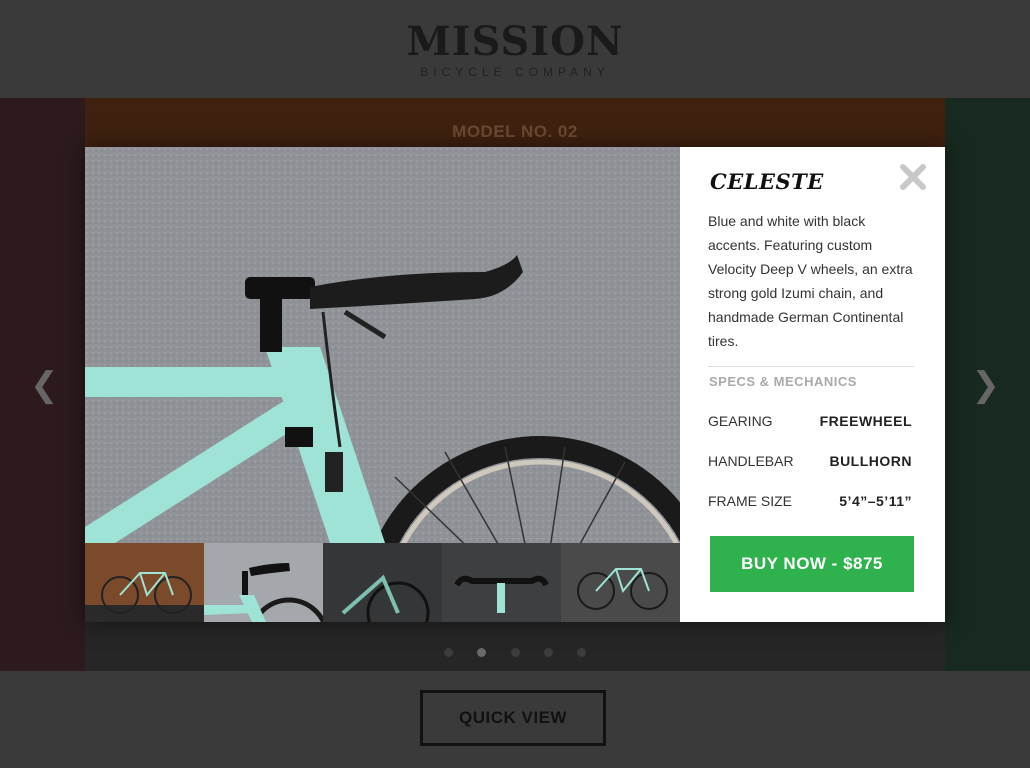 This screenshot has width=1030, height=768. I want to click on spec-value: BULLHORN, so click(870, 461).